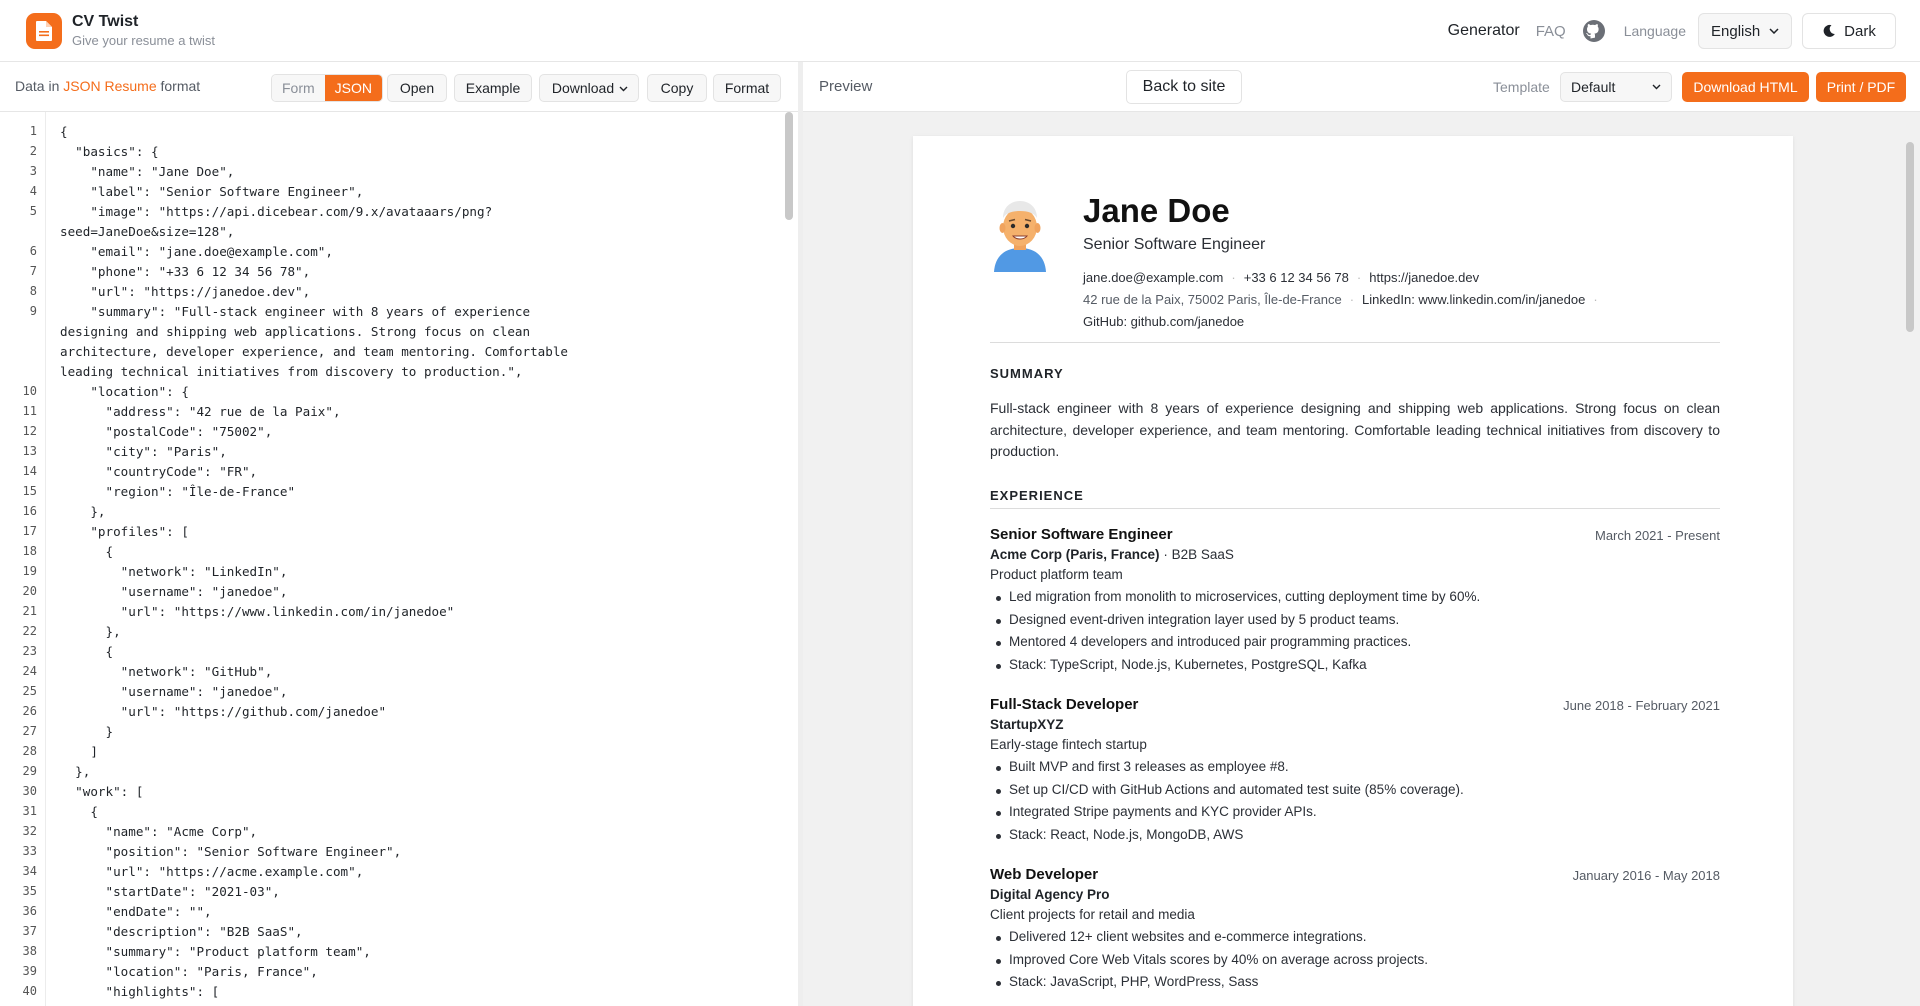 Image resolution: width=1920 pixels, height=1006 pixels. I want to click on code-line: "city": "Paris",, so click(143, 451).